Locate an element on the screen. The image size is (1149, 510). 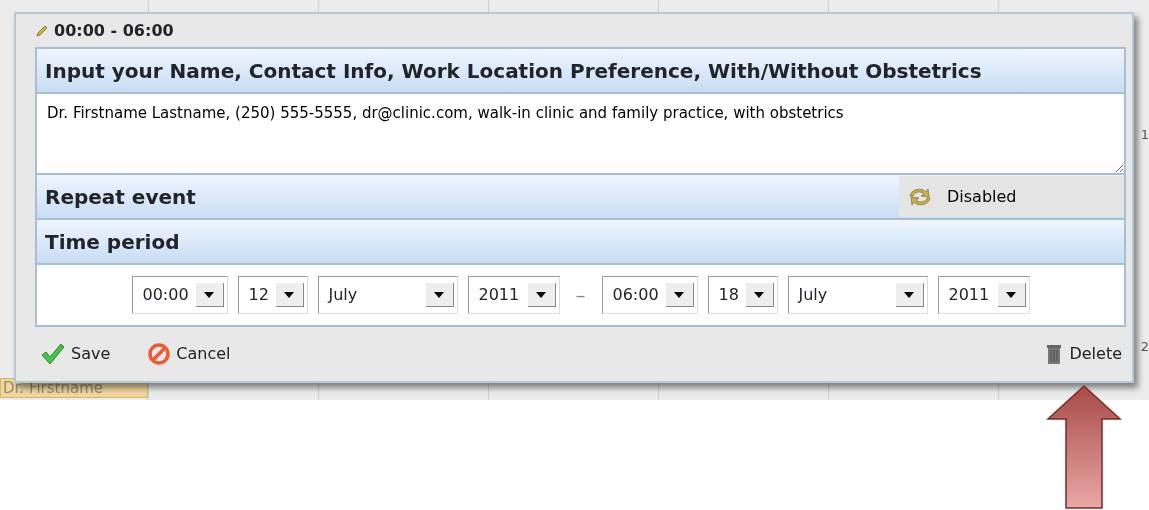
section-heading: Input your Name, Contact Info, Work Location Preference, With/Without Obstetrics is located at coordinates (513, 71).